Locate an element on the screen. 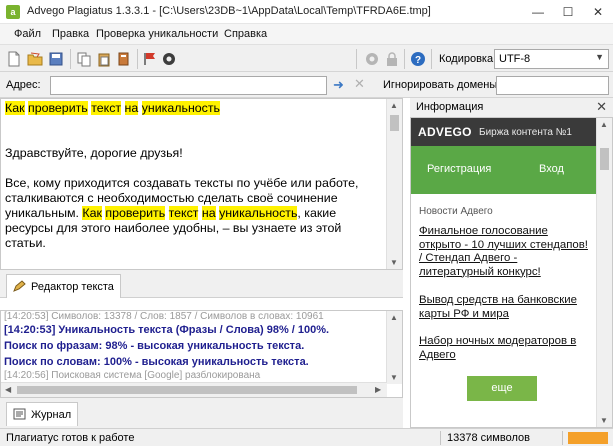  paste-icon is located at coordinates (104, 59).